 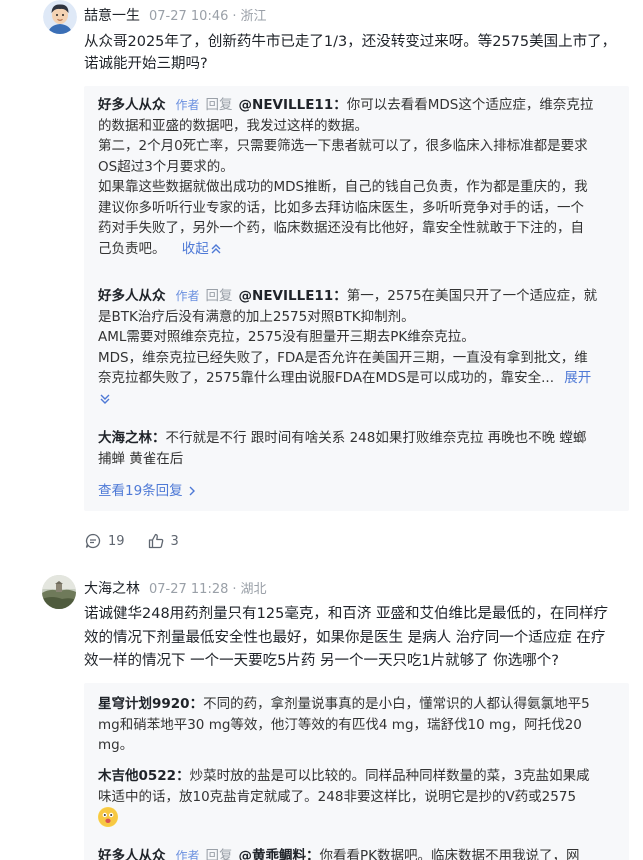 I want to click on username: 喆意一生, so click(x=112, y=15).